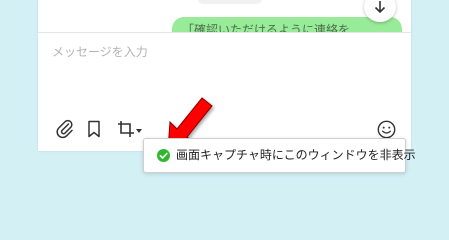 The width and height of the screenshot is (449, 240). I want to click on date-pill, so click(230, 2).